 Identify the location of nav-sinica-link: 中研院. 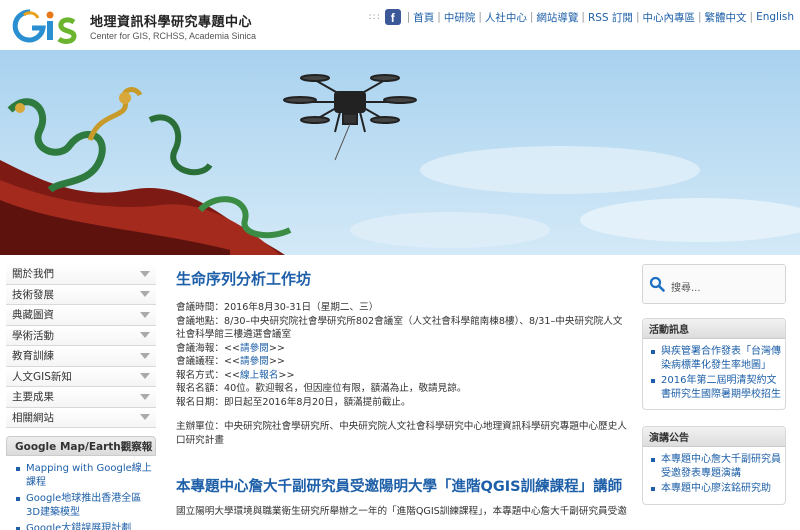
(460, 17).